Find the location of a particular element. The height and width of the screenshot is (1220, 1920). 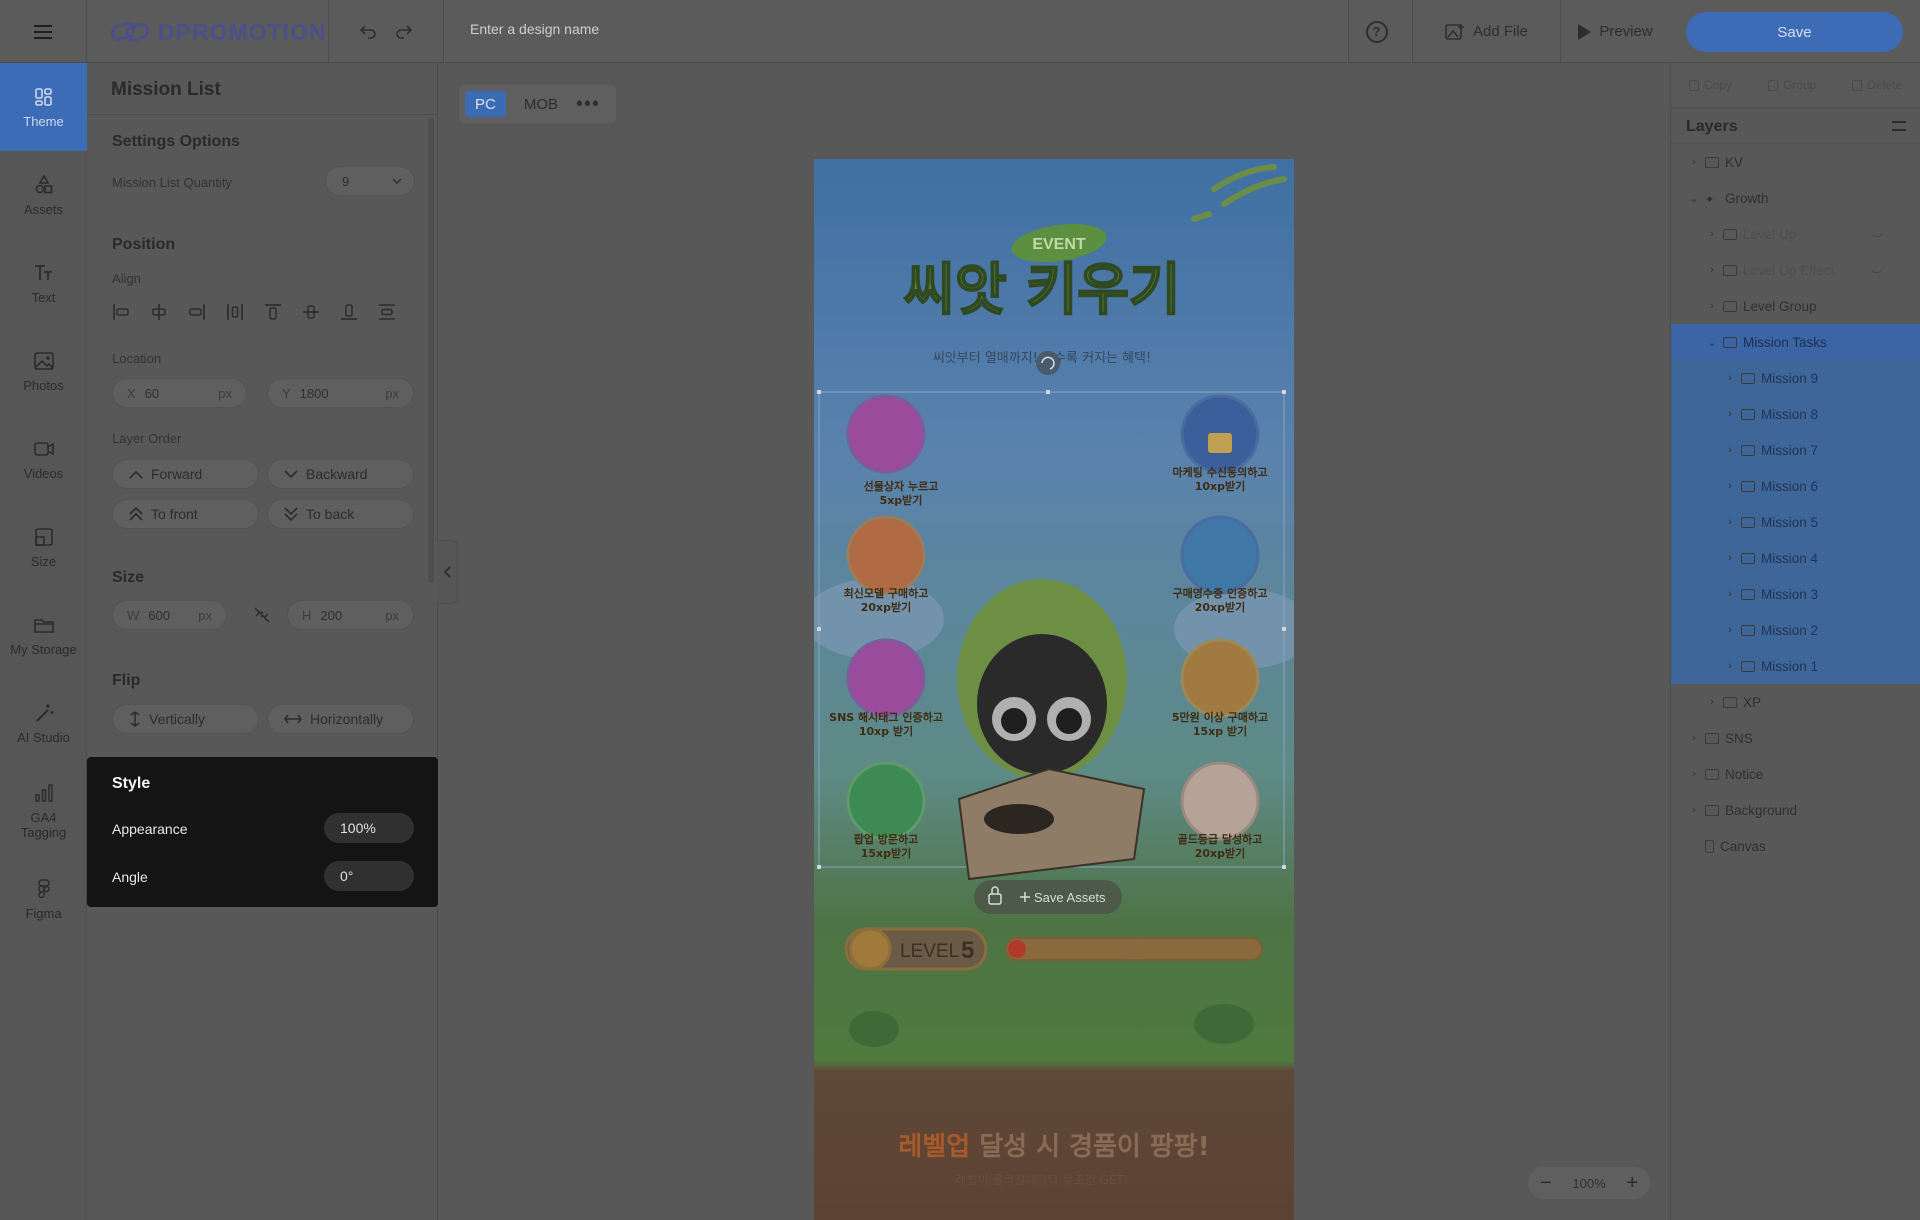

delete-button: Delete is located at coordinates (1877, 85).